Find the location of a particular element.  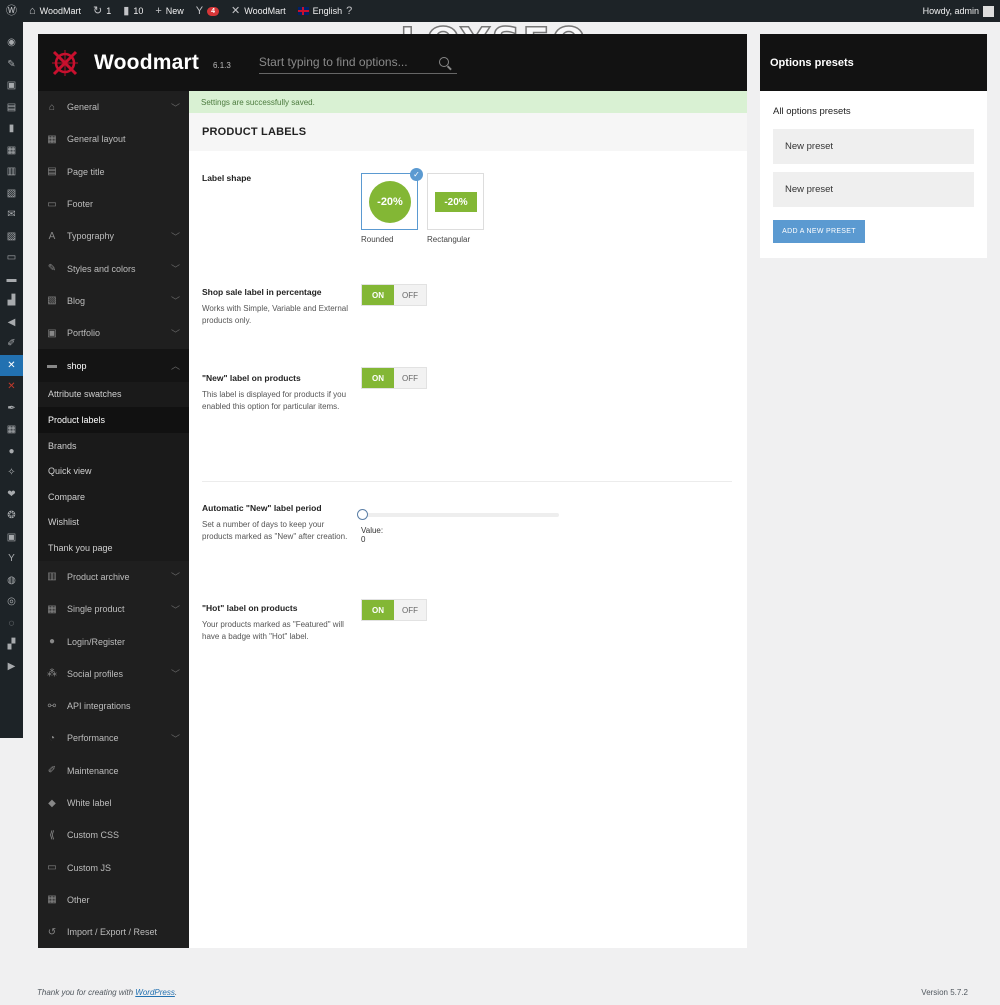

sidebar-item-import-export-reset: ↺ Import / Export / Reset is located at coordinates (113, 932).